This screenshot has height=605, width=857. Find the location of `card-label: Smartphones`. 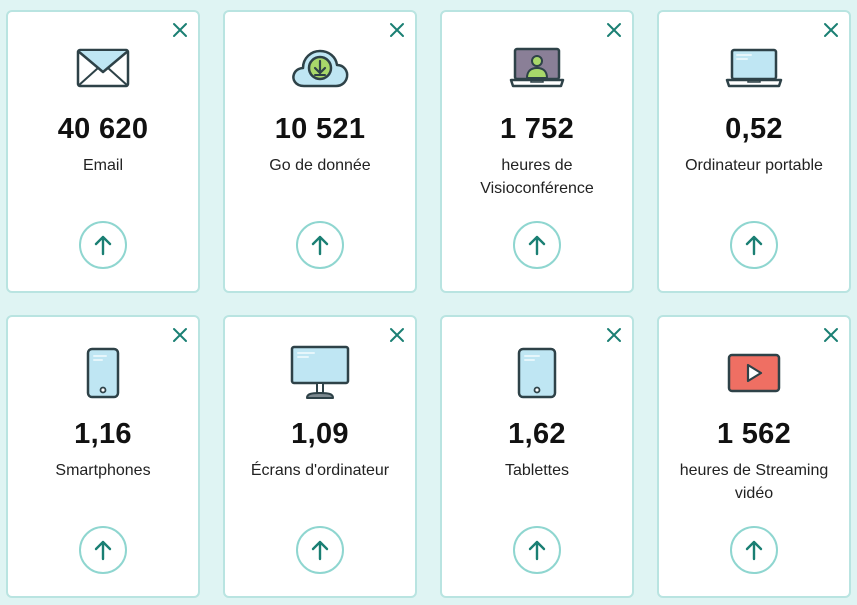

card-label: Smartphones is located at coordinates (103, 470).